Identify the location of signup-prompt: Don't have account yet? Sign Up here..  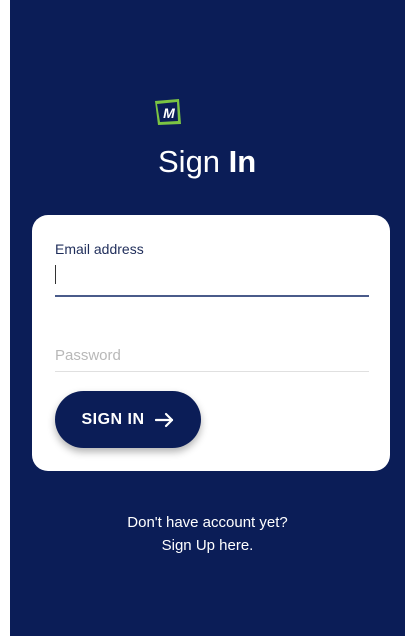
(207, 534).